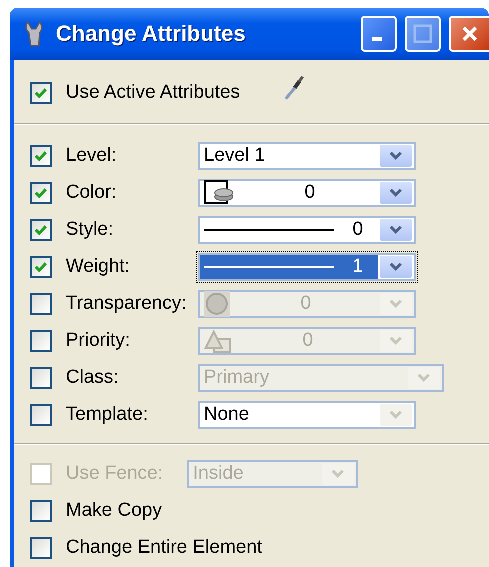  I want to click on dropdown: 1, so click(307, 266).